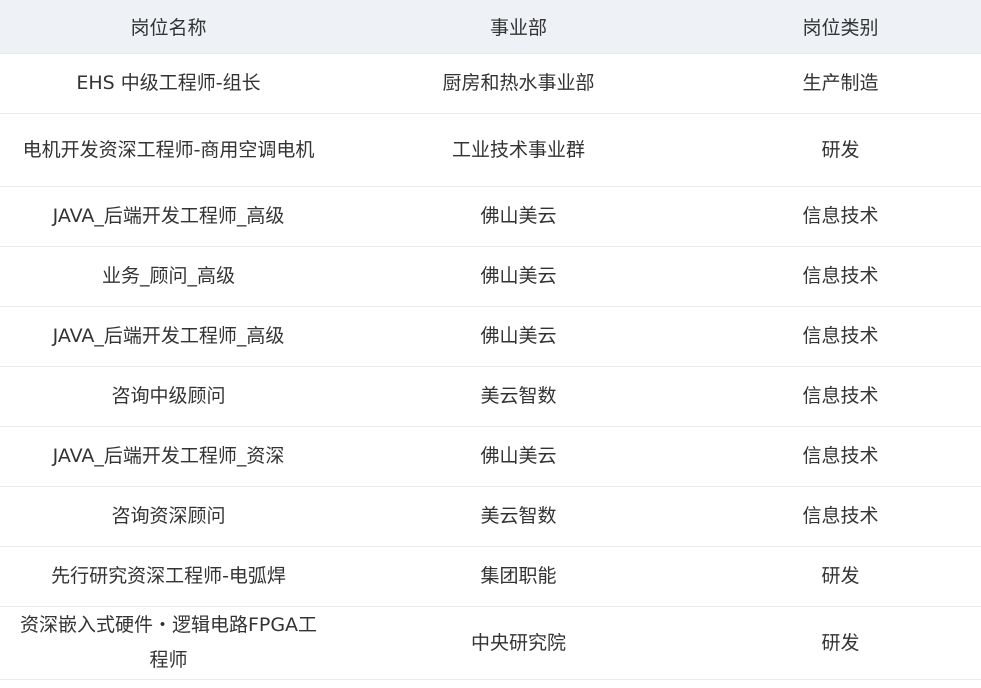  What do you see at coordinates (840, 27) in the screenshot?
I see `column-header-category: 岗位类别` at bounding box center [840, 27].